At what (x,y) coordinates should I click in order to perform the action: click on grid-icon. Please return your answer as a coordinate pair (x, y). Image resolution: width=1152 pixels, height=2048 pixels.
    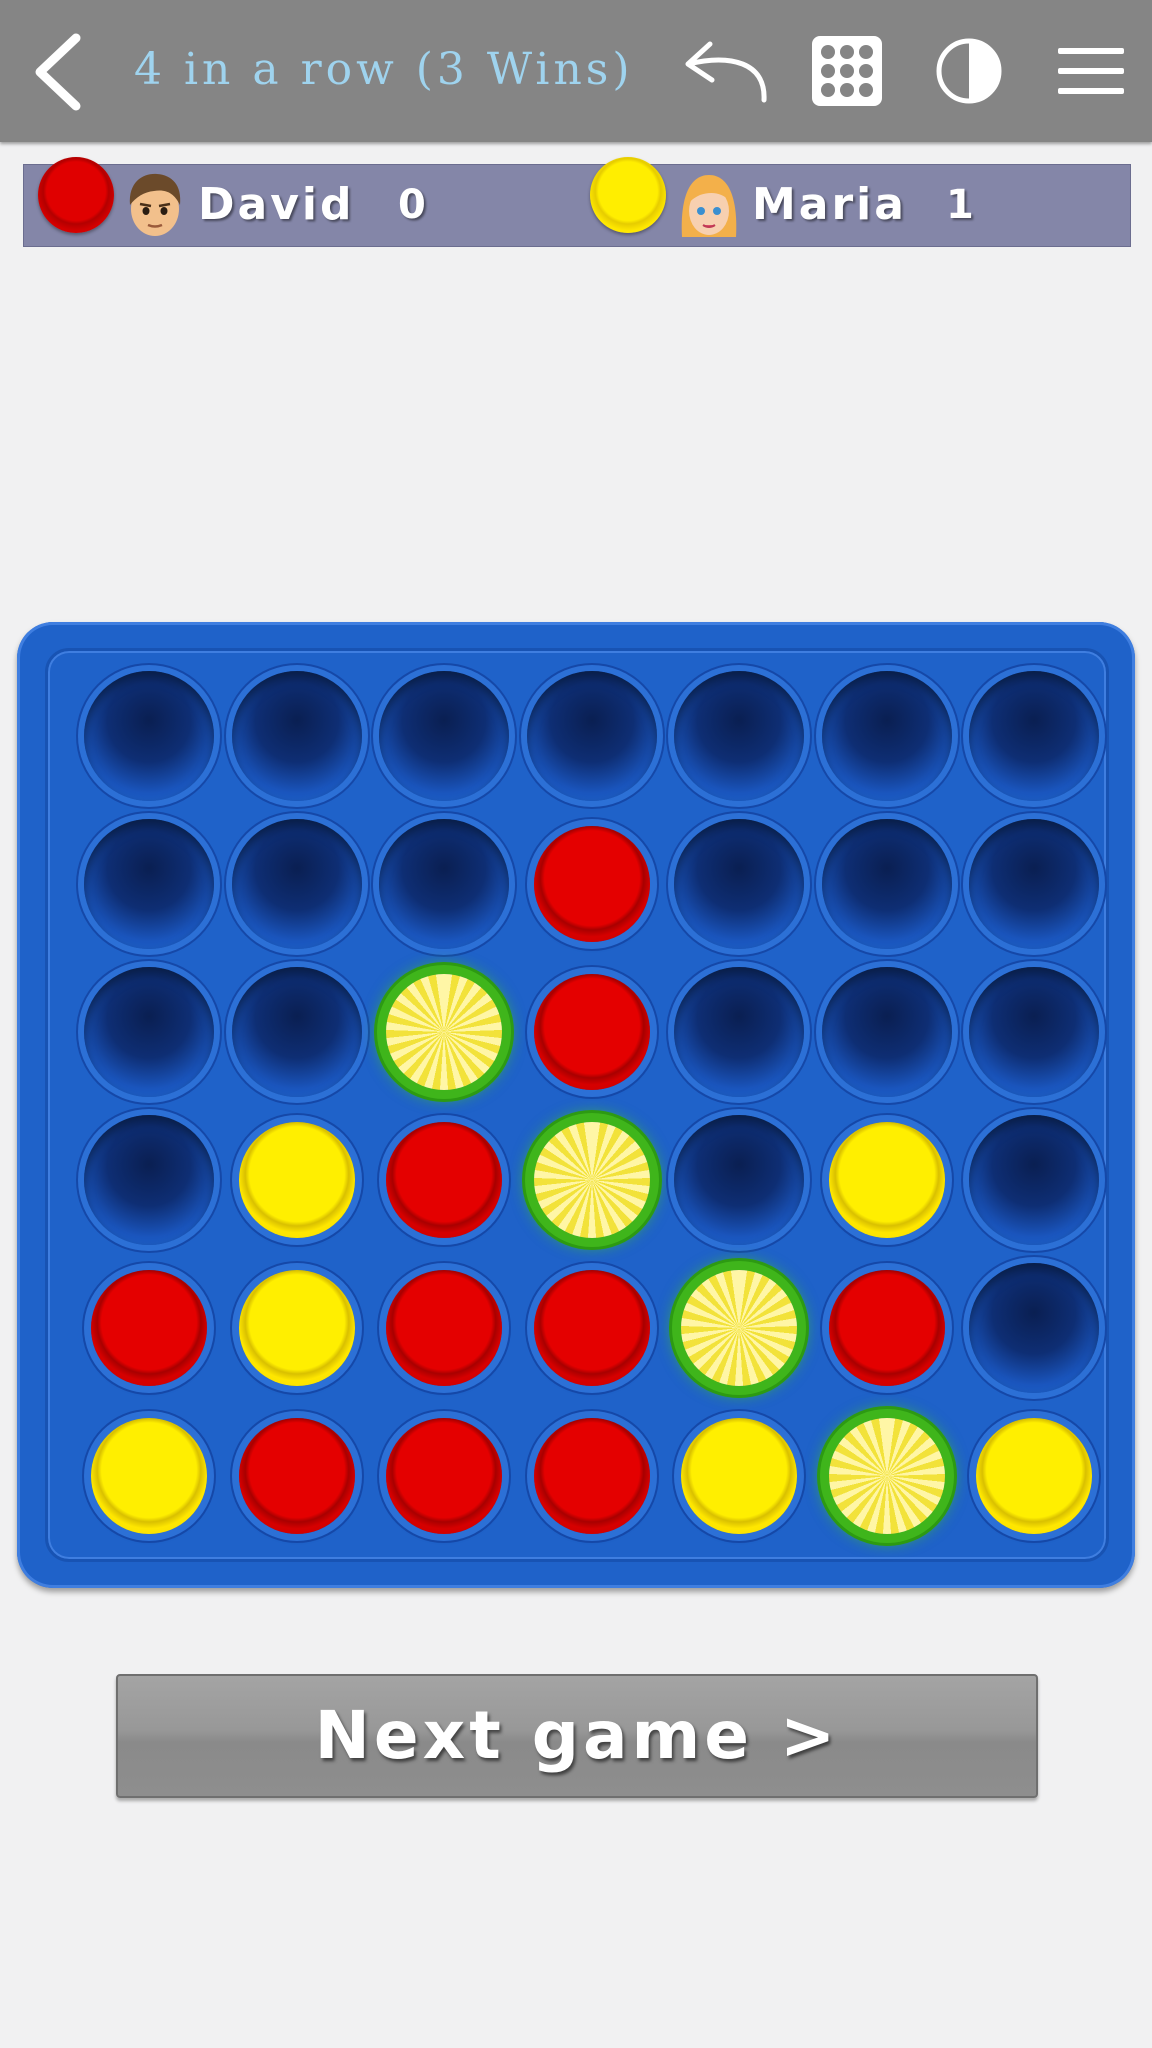
    Looking at the image, I should click on (847, 71).